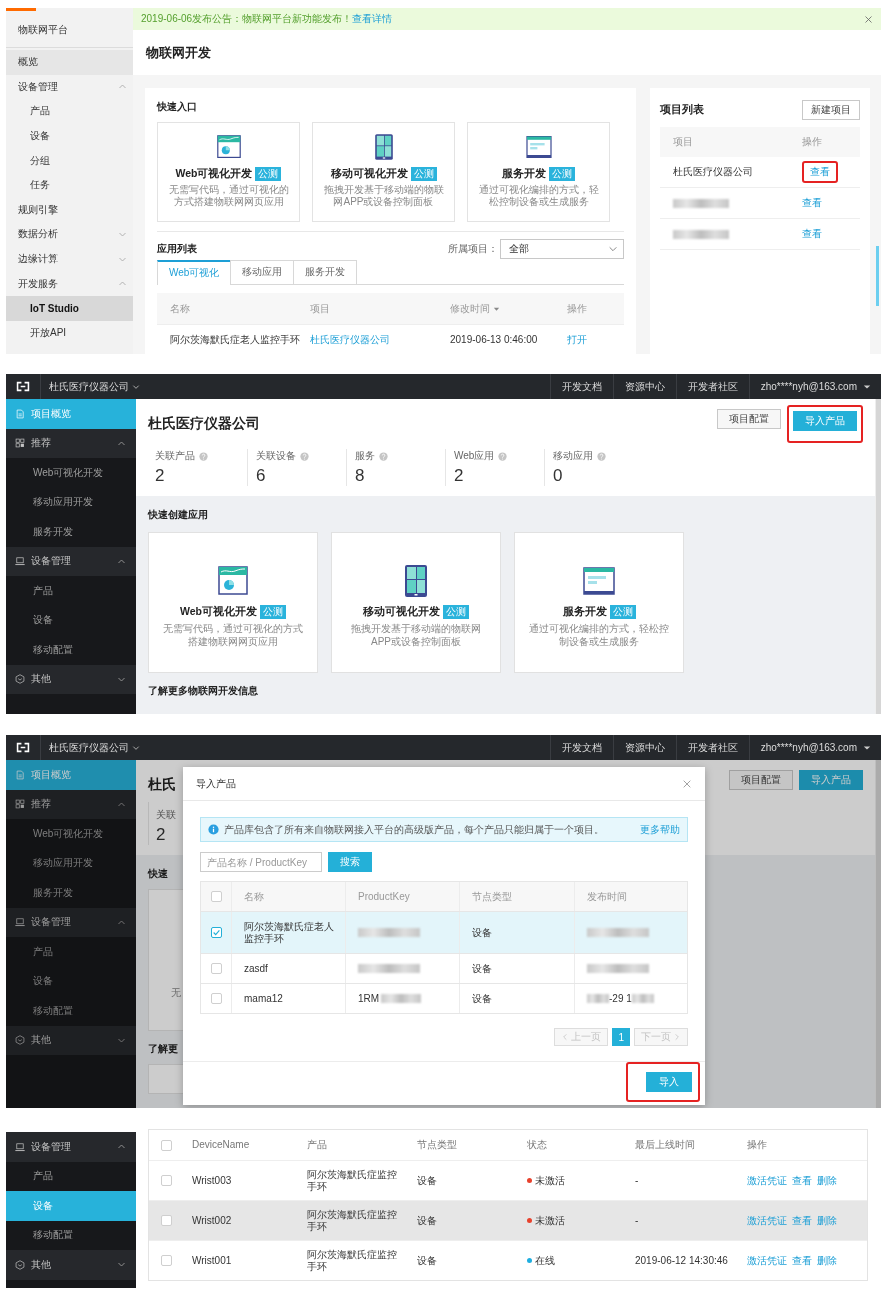 This screenshot has width=889, height=1296. Describe the element at coordinates (401, 612) in the screenshot. I see `card-title: 移动可视化开发` at that location.